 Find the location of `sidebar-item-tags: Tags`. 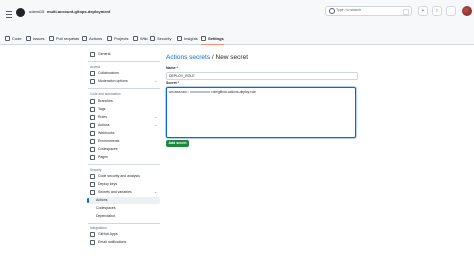

sidebar-item-tags: Tags is located at coordinates (124, 109).